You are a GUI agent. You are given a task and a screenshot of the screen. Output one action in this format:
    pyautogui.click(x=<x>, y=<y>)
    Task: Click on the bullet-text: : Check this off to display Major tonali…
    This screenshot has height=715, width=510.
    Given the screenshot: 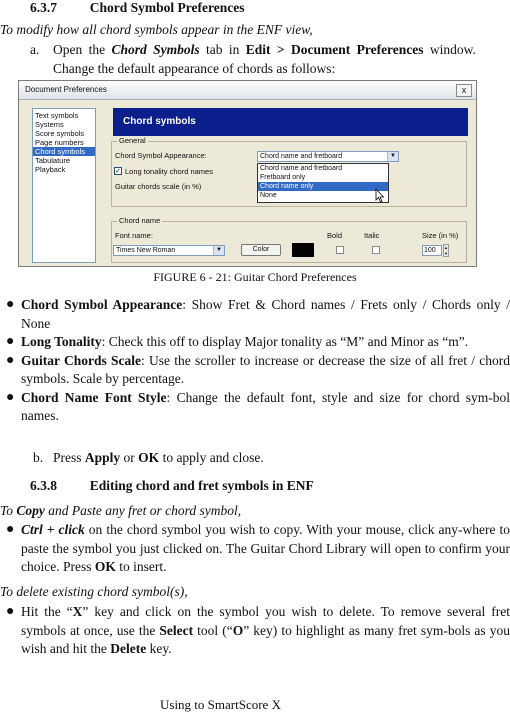 What is the action you would take?
    pyautogui.click(x=285, y=341)
    